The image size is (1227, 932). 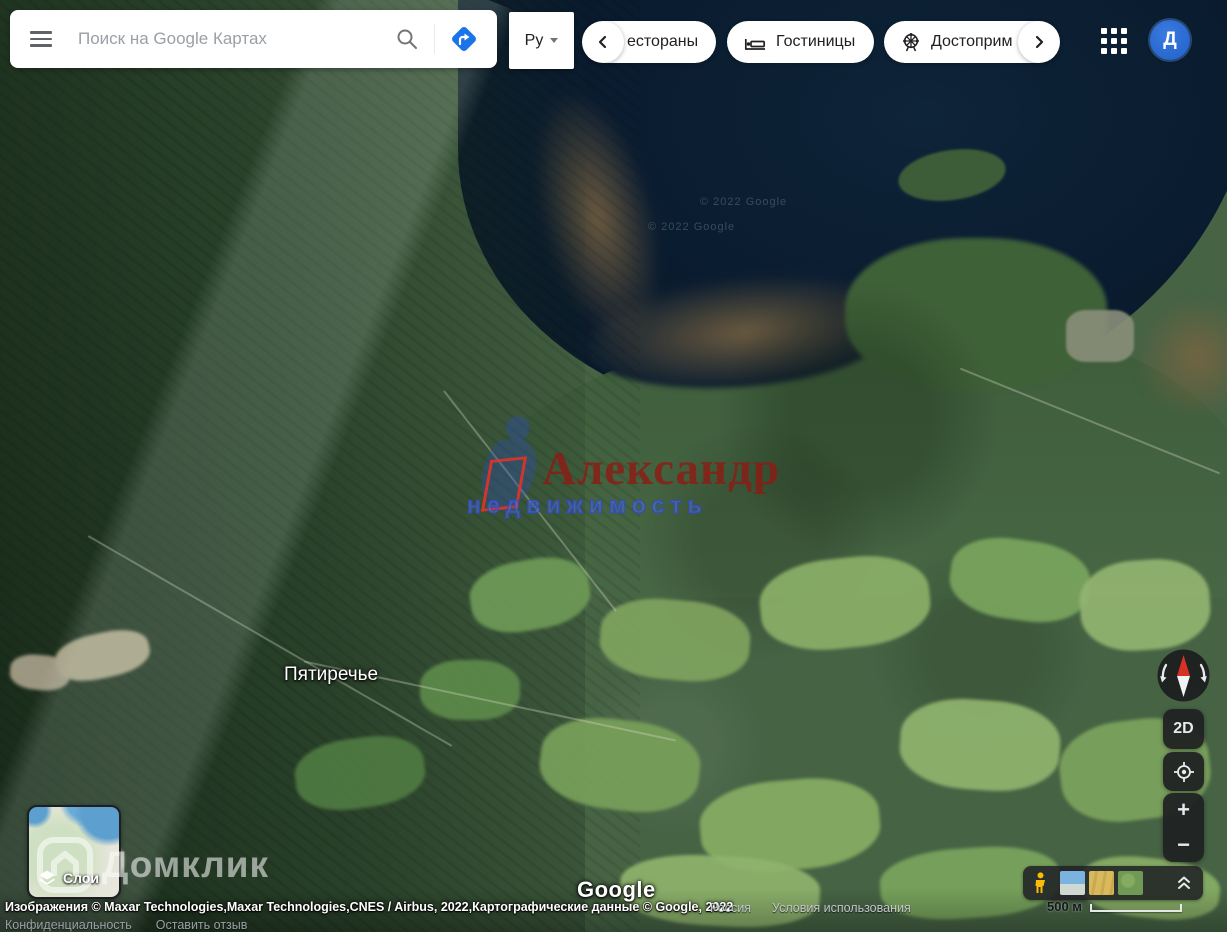 I want to click on collapse-chevrons-icon, so click(x=1184, y=882).